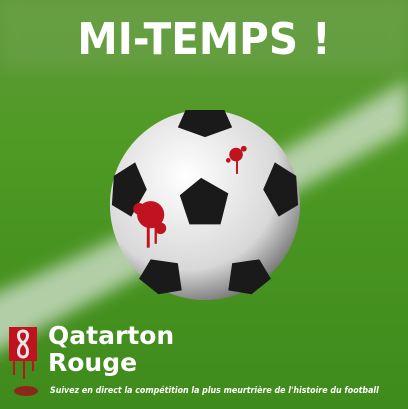 This screenshot has width=408, height=409. Describe the element at coordinates (204, 39) in the screenshot. I see `page-title: MI-TEMPS !` at that location.